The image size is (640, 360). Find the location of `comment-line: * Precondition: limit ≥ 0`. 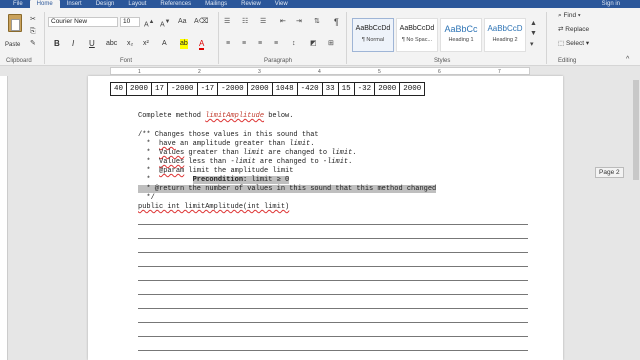

comment-line: * Precondition: limit ≥ 0 is located at coordinates (214, 180).